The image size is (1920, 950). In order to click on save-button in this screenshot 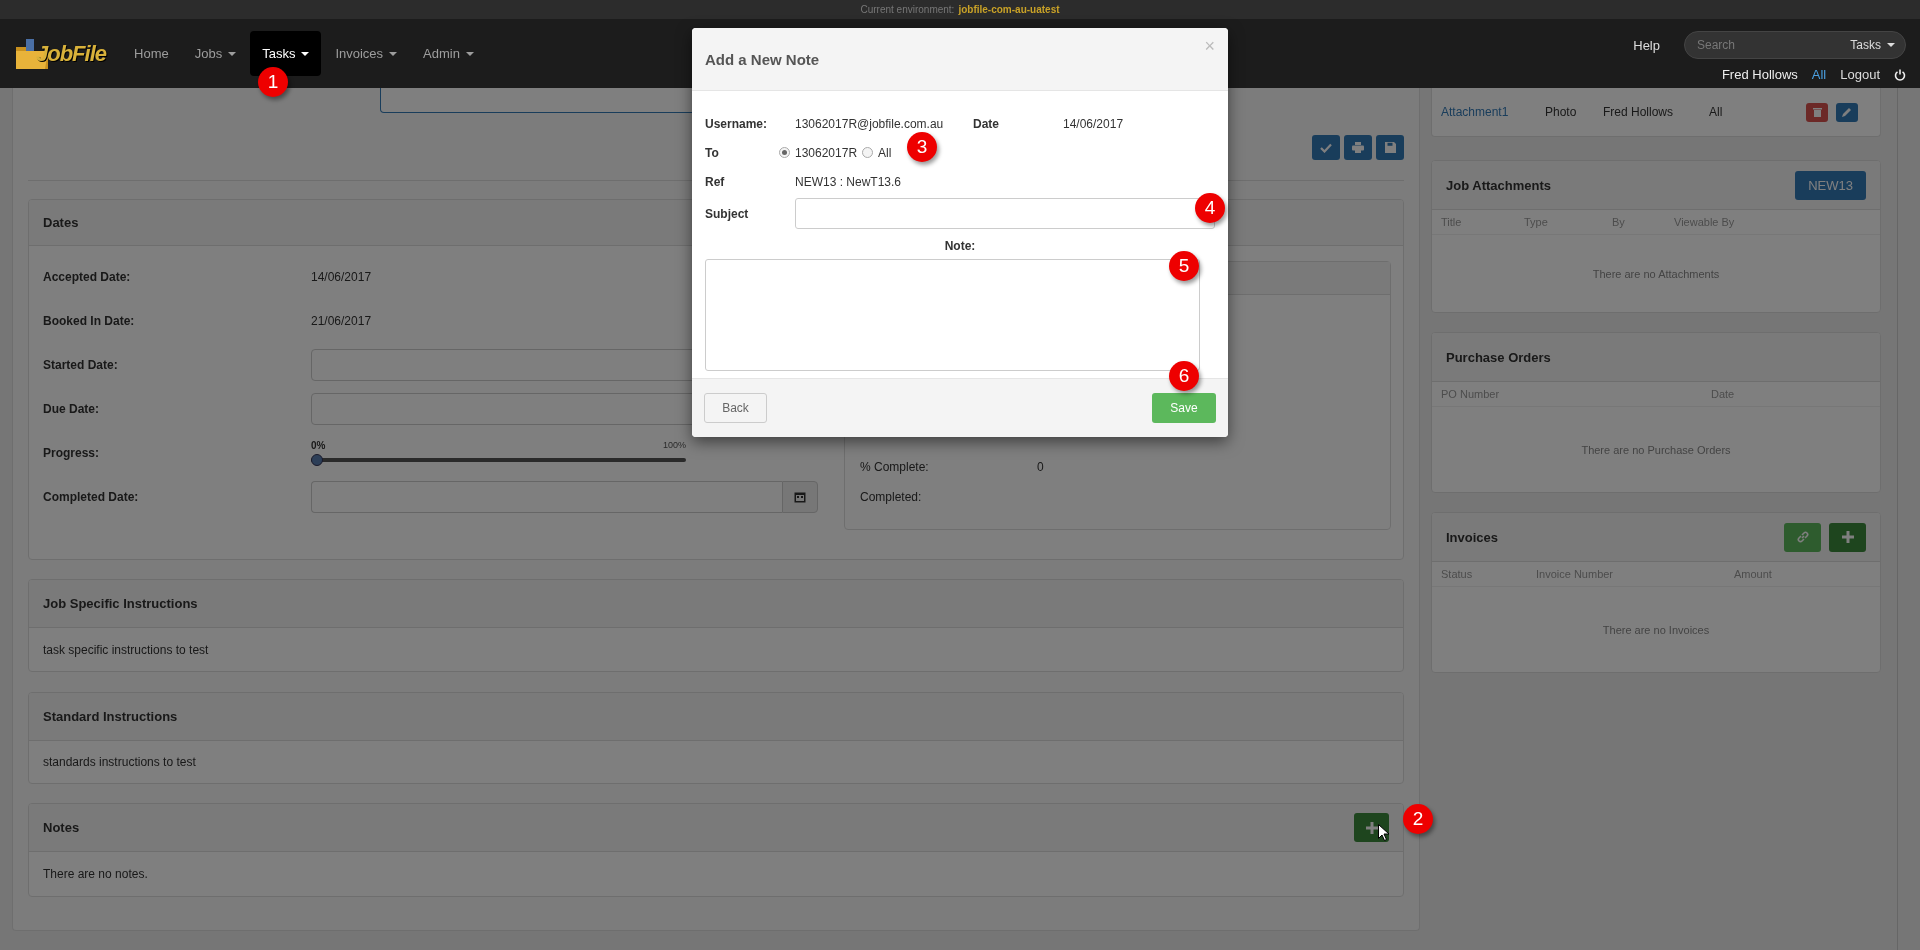, I will do `click(1390, 147)`.